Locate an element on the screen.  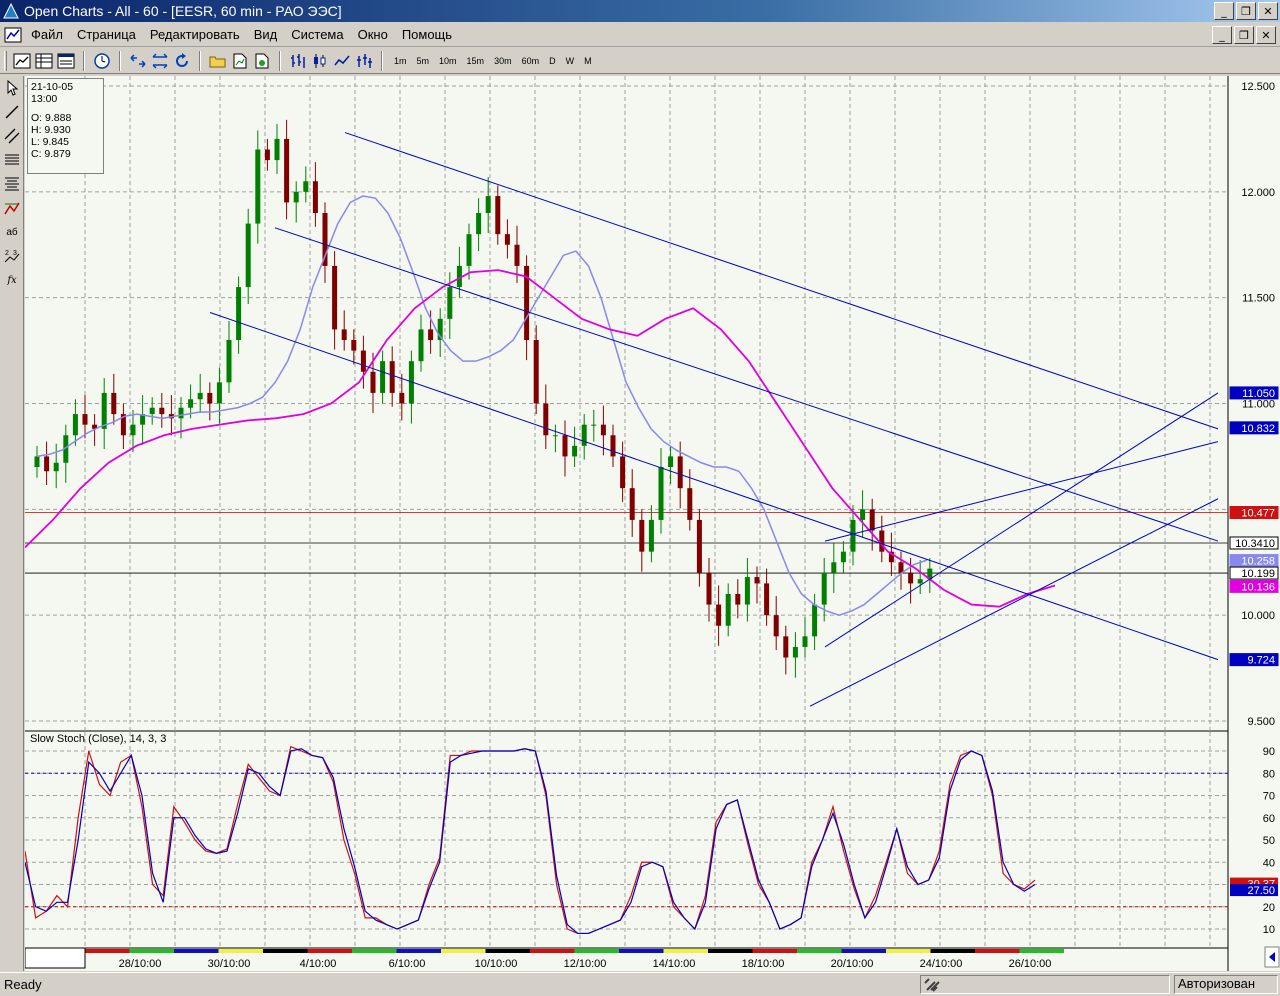
time-tick-label: 20/10:00 is located at coordinates (852, 964).